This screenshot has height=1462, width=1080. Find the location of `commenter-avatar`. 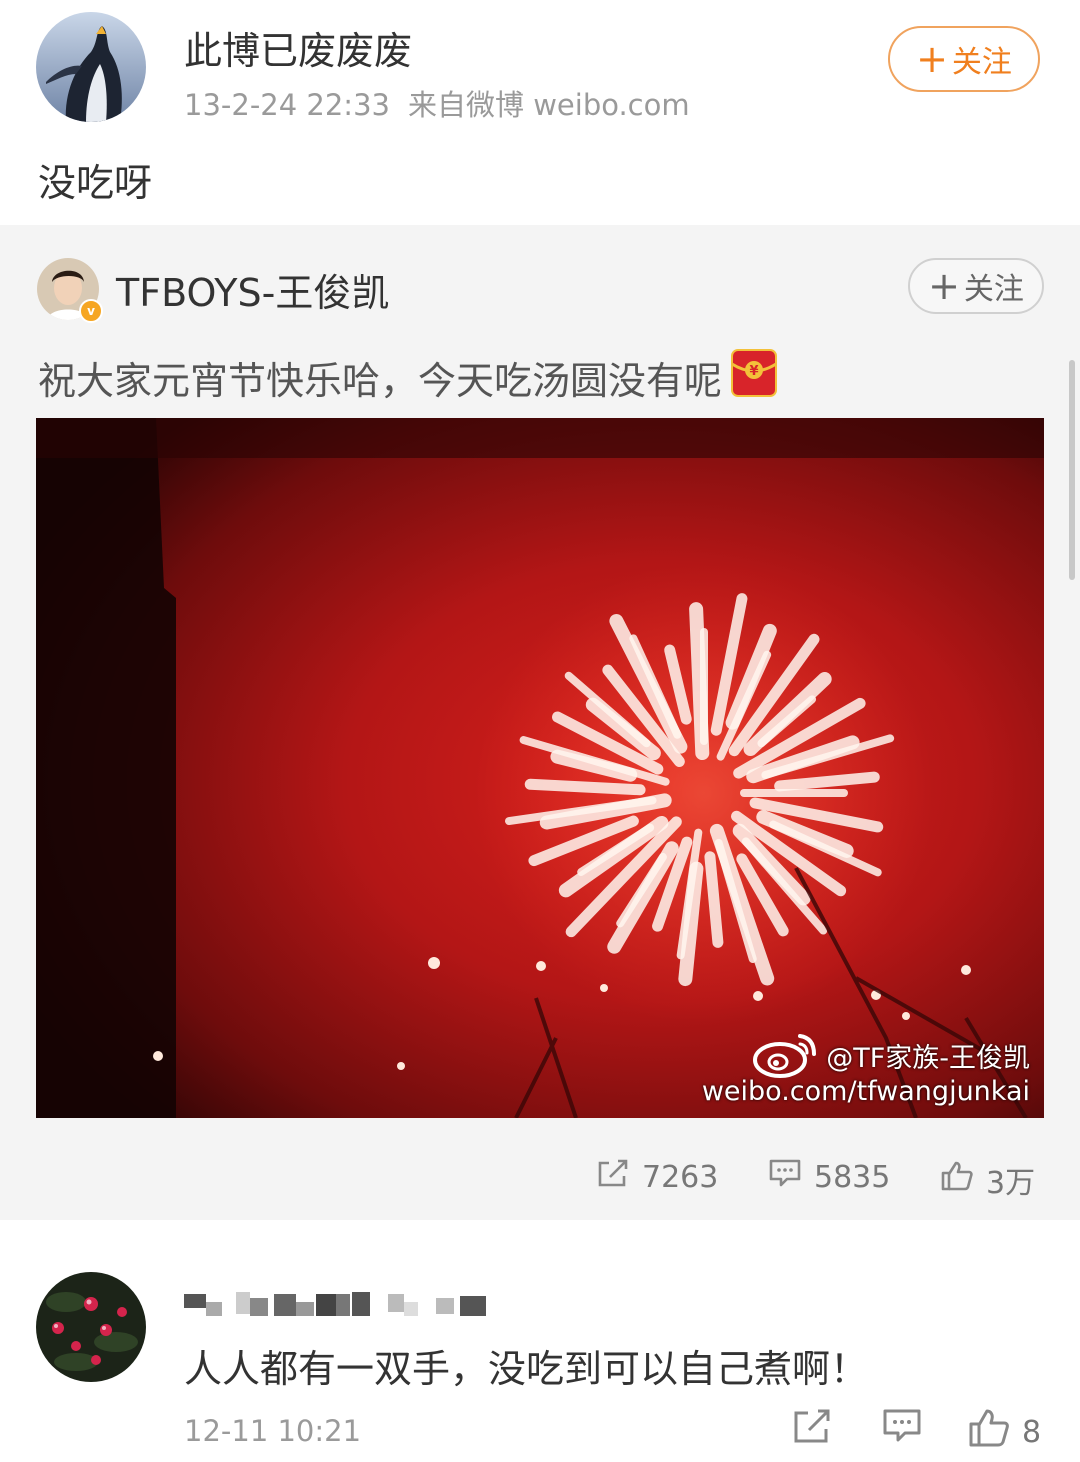

commenter-avatar is located at coordinates (91, 1327).